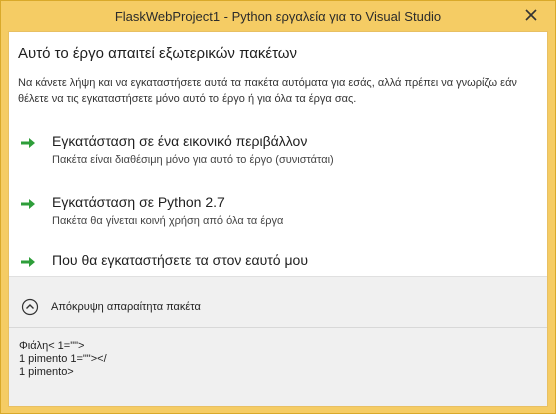 The height and width of the screenshot is (414, 556). I want to click on option-title: Εγκατάσταση σε Python 2.7, so click(138, 202).